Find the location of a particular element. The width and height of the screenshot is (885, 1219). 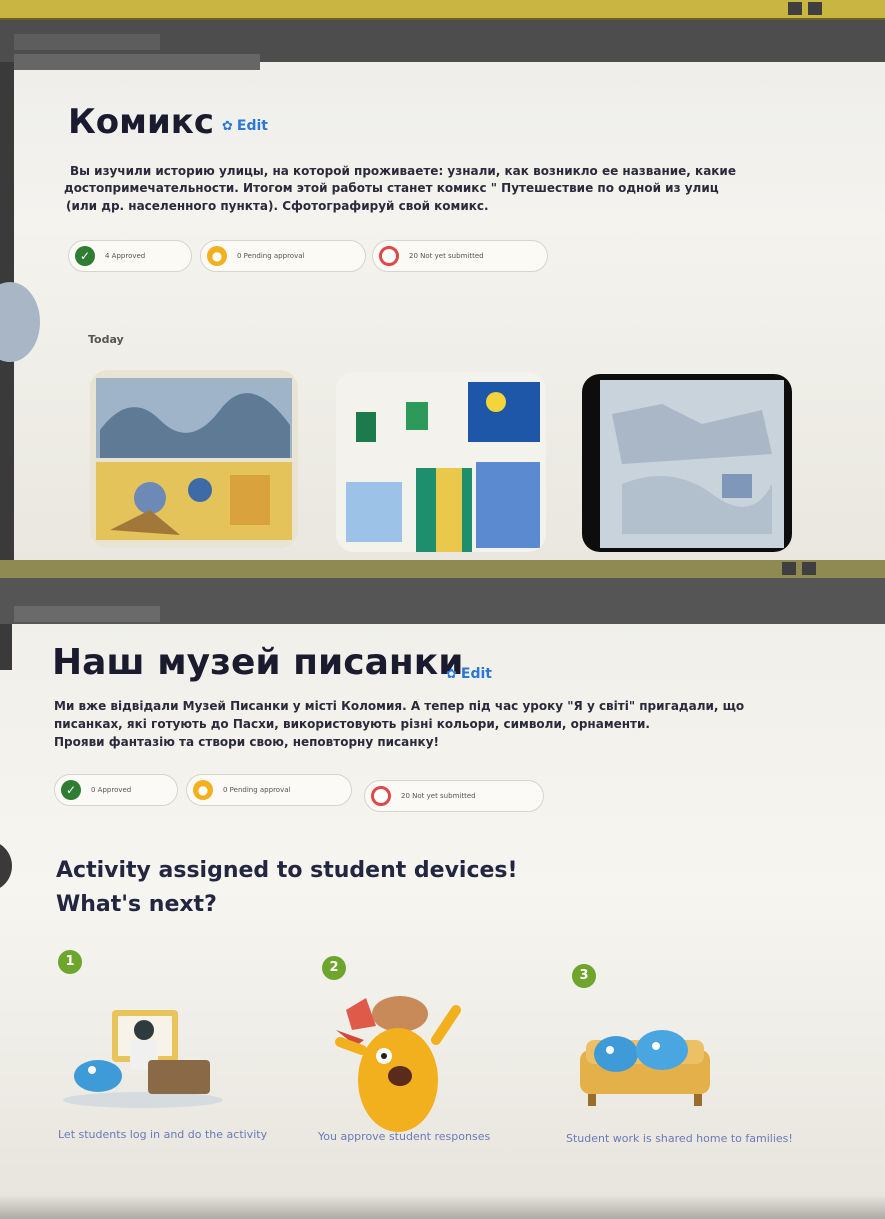

family-sofa-illustration is located at coordinates (645, 1068).